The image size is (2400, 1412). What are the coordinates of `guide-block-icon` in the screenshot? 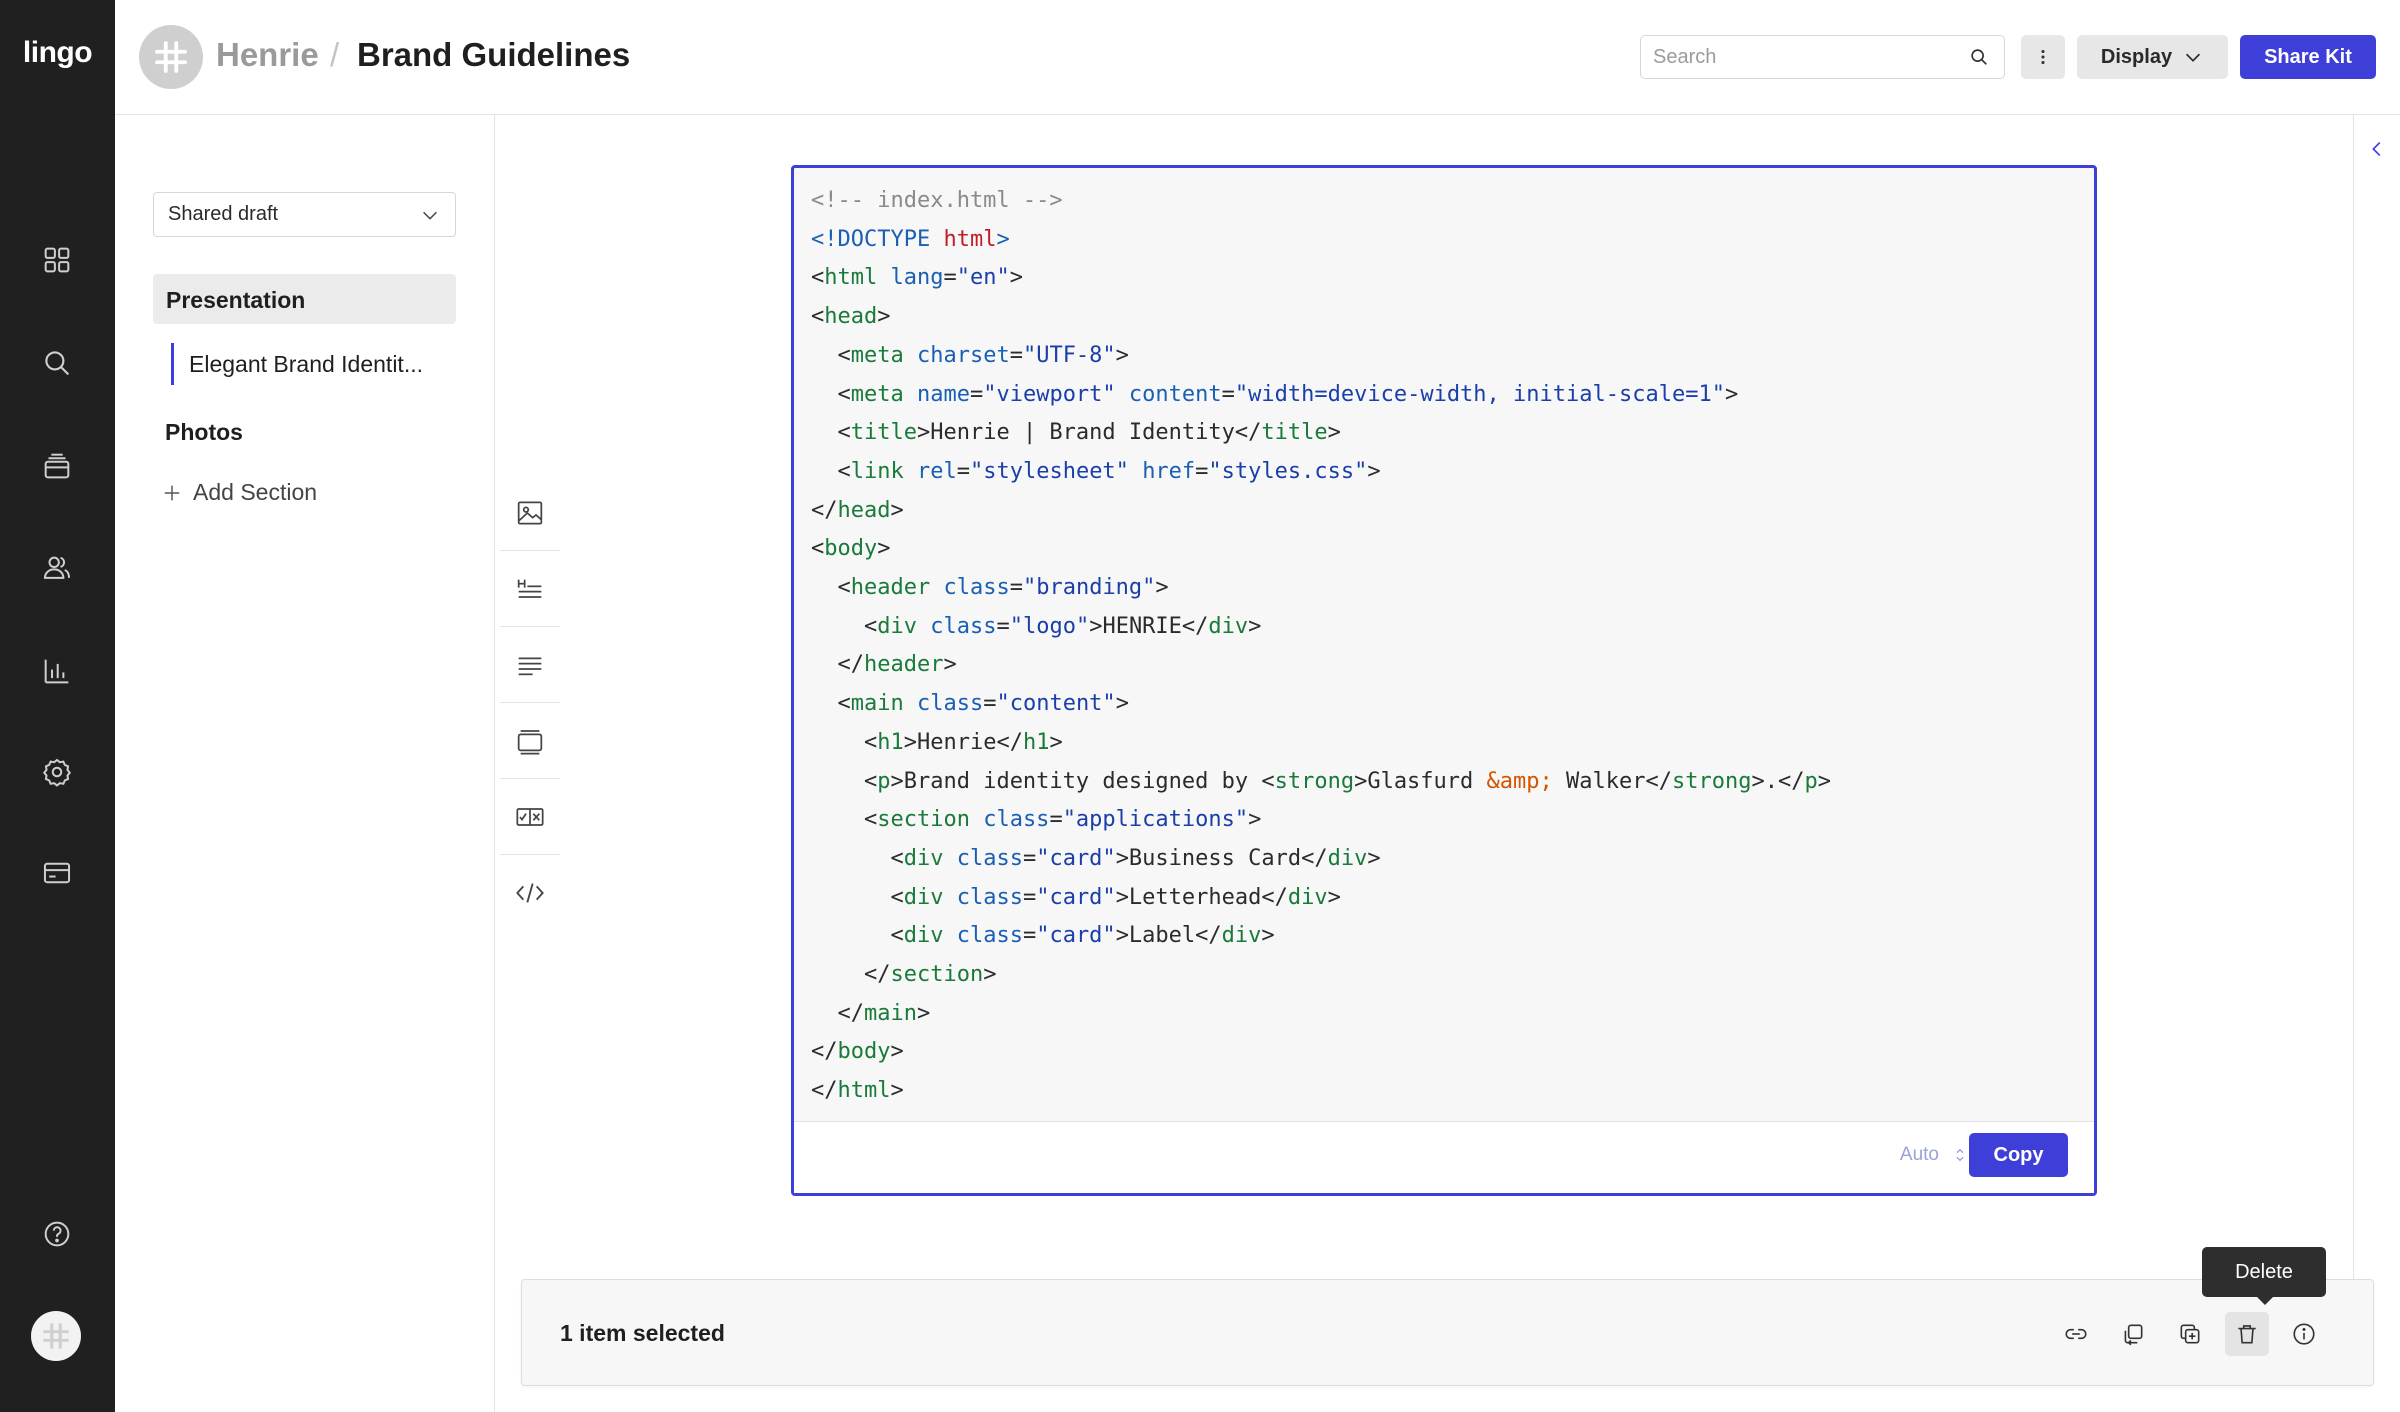 It's located at (530, 817).